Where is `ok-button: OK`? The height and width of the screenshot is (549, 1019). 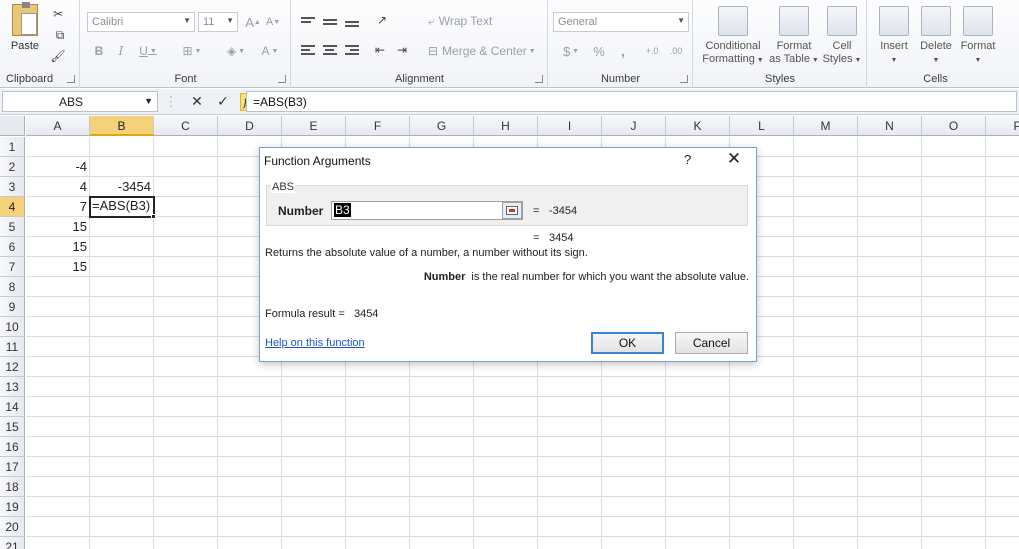
ok-button: OK is located at coordinates (627, 343).